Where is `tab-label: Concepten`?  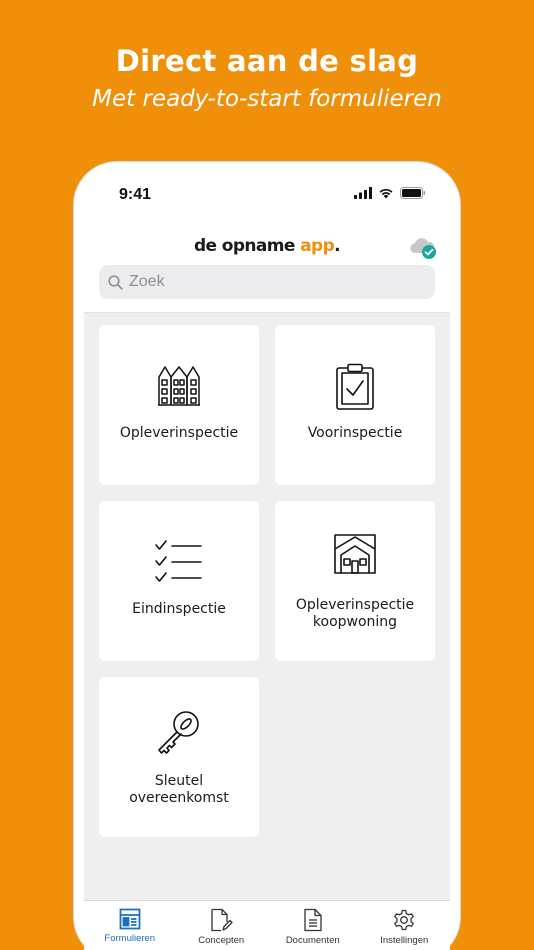 tab-label: Concepten is located at coordinates (221, 940).